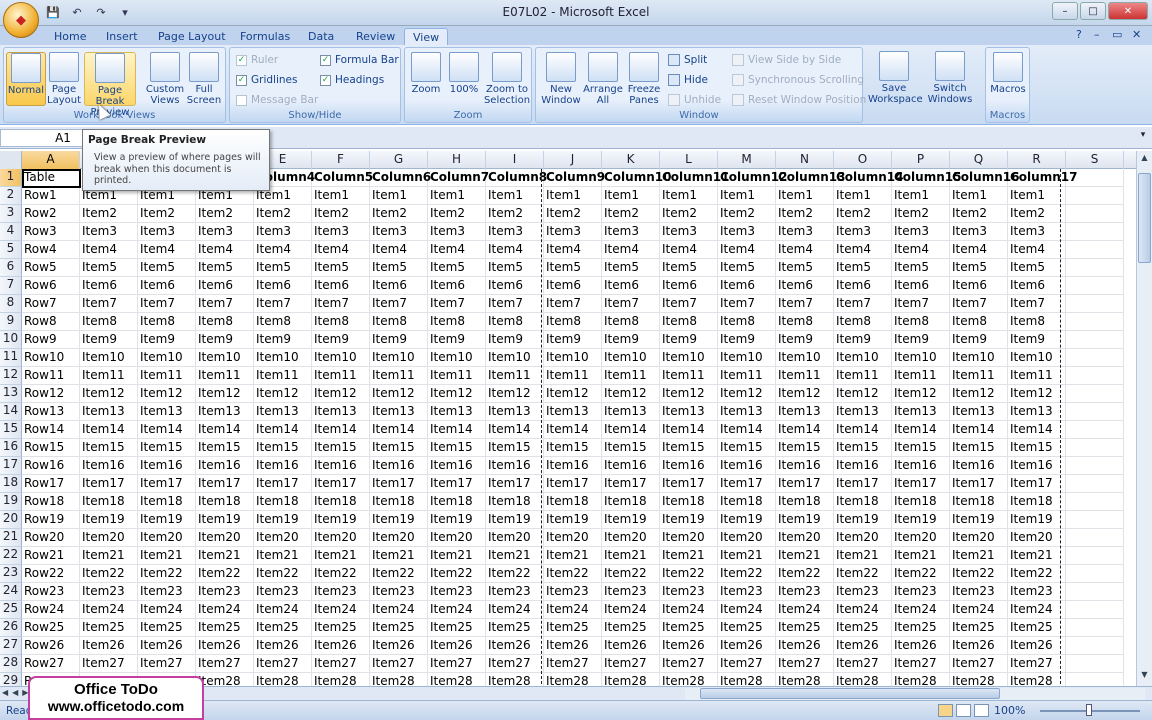  What do you see at coordinates (109, 556) in the screenshot?
I see `cell: Item21` at bounding box center [109, 556].